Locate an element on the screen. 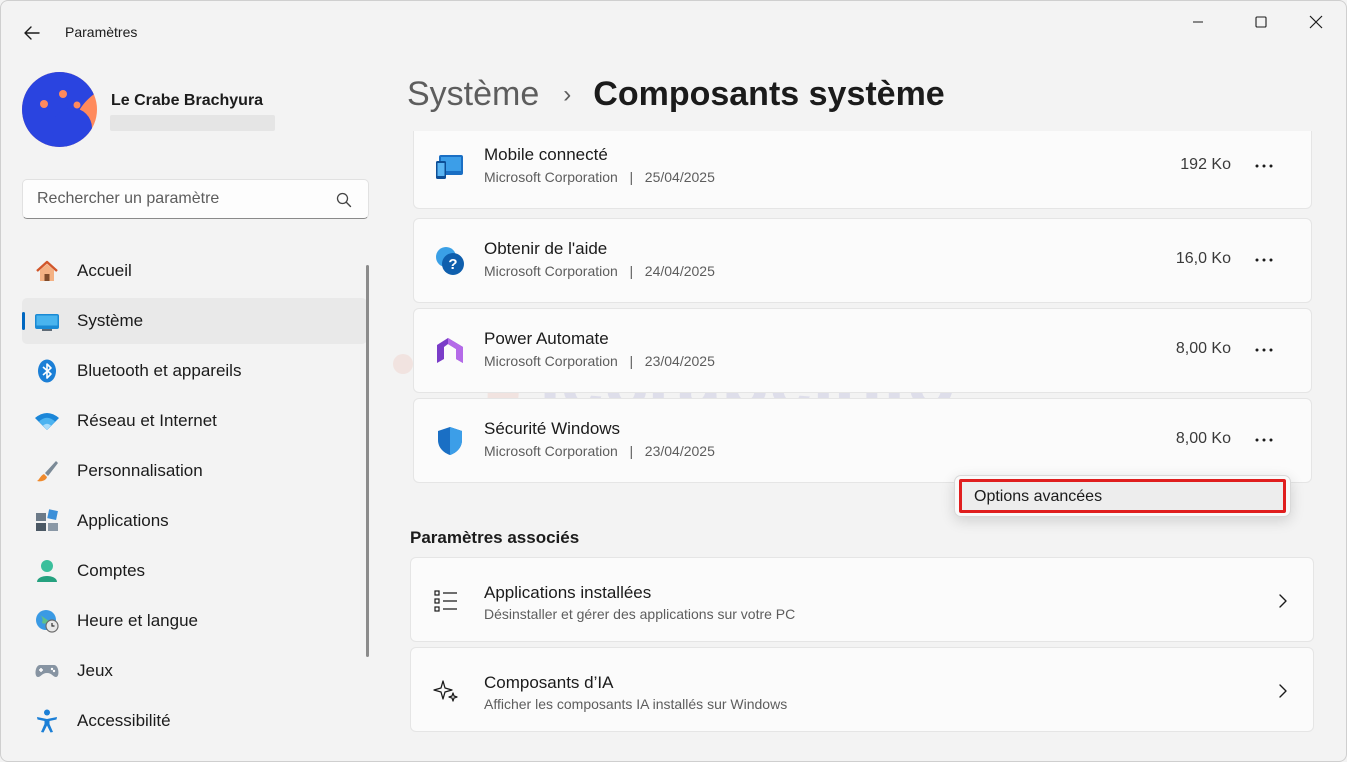  avatar is located at coordinates (59, 109).